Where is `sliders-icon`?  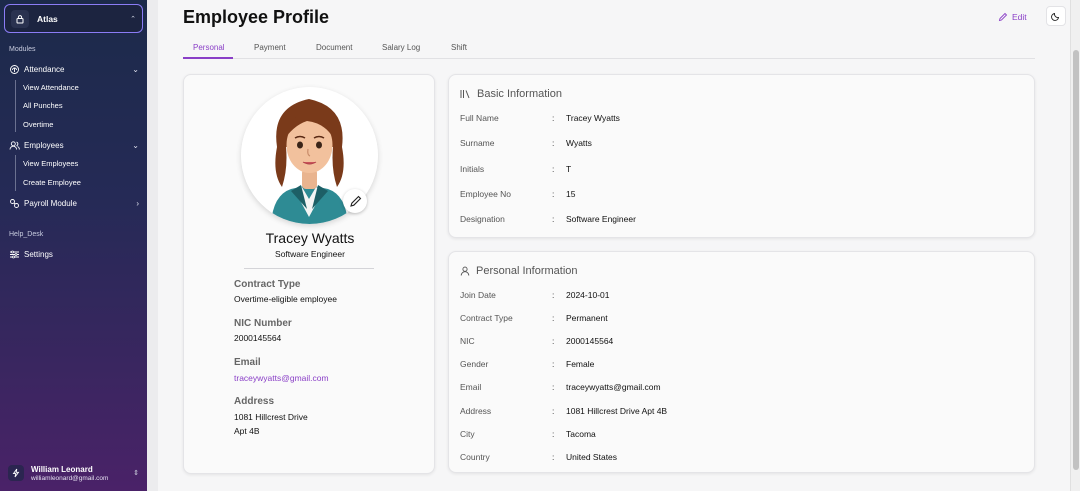 sliders-icon is located at coordinates (14, 254).